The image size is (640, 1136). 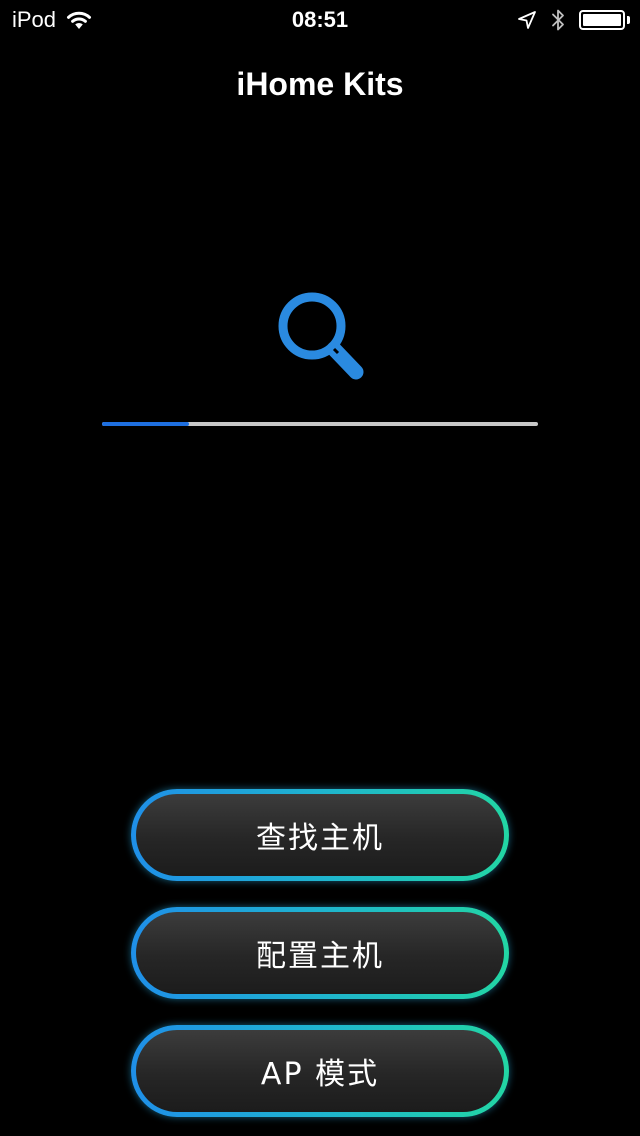 I want to click on ap-mode-button: AP 模式, so click(x=320, y=1071).